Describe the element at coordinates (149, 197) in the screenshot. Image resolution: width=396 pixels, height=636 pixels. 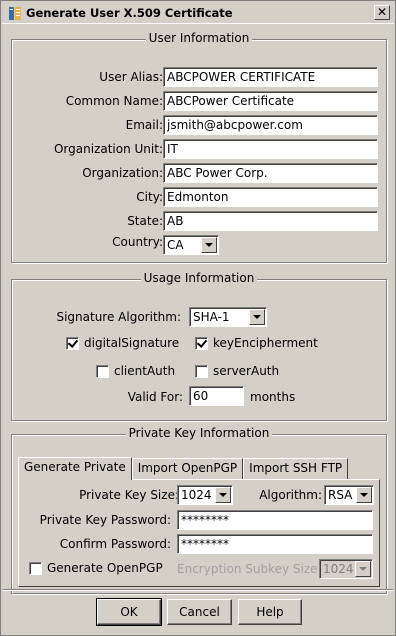
I see `city-label: City:` at that location.